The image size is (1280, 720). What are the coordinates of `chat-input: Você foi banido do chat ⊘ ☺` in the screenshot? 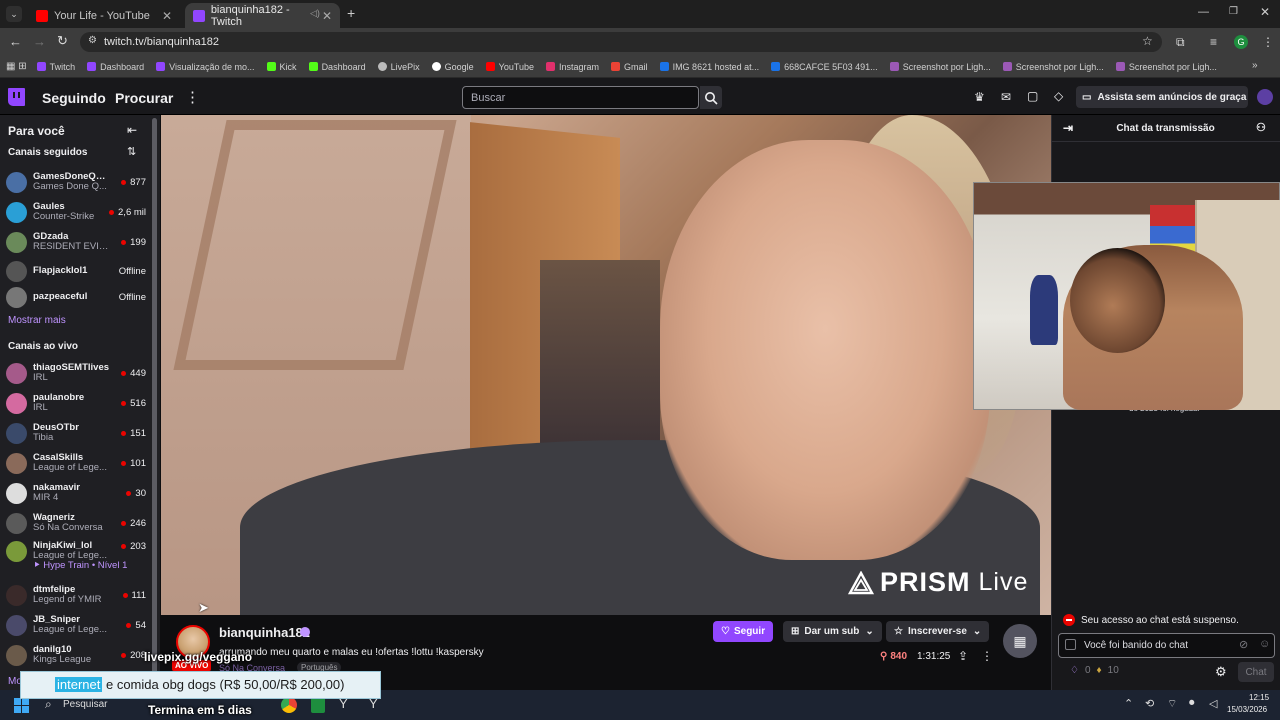 It's located at (1166, 645).